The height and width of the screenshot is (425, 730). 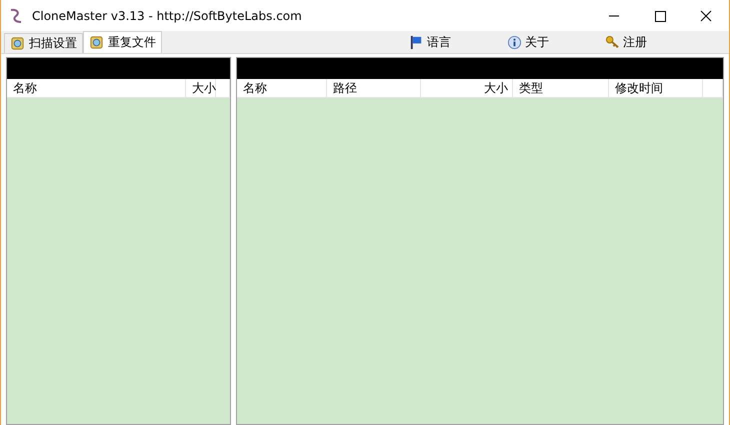 What do you see at coordinates (654, 42) in the screenshot?
I see `toolbar-button: 注册` at bounding box center [654, 42].